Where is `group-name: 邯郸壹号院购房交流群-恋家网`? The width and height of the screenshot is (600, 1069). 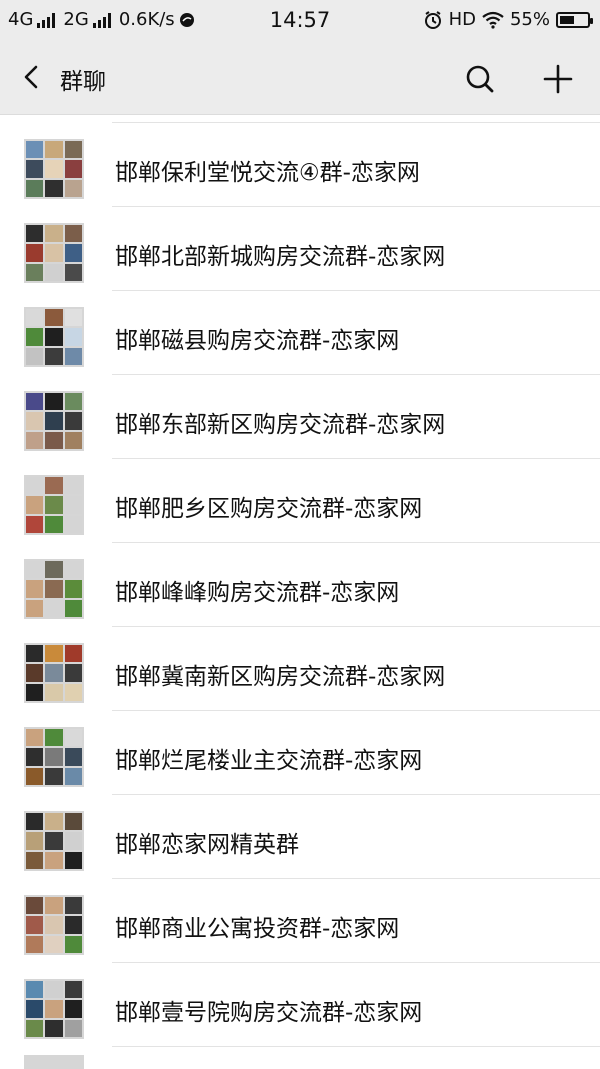
group-name: 邯郸壹号院购房交流群-恋家网 is located at coordinates (269, 1013).